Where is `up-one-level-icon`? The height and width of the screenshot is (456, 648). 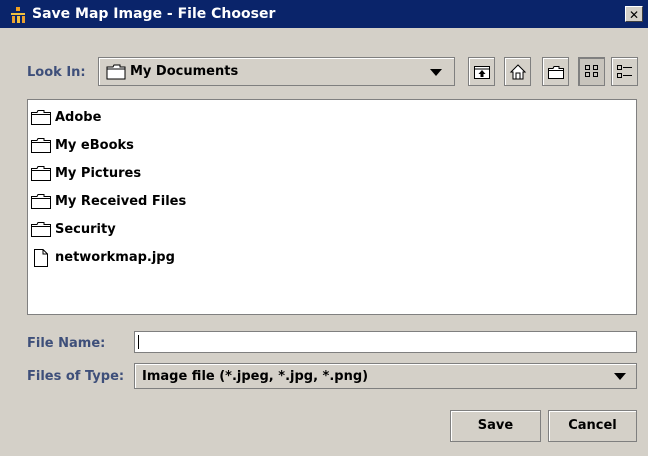
up-one-level-icon is located at coordinates (482, 72).